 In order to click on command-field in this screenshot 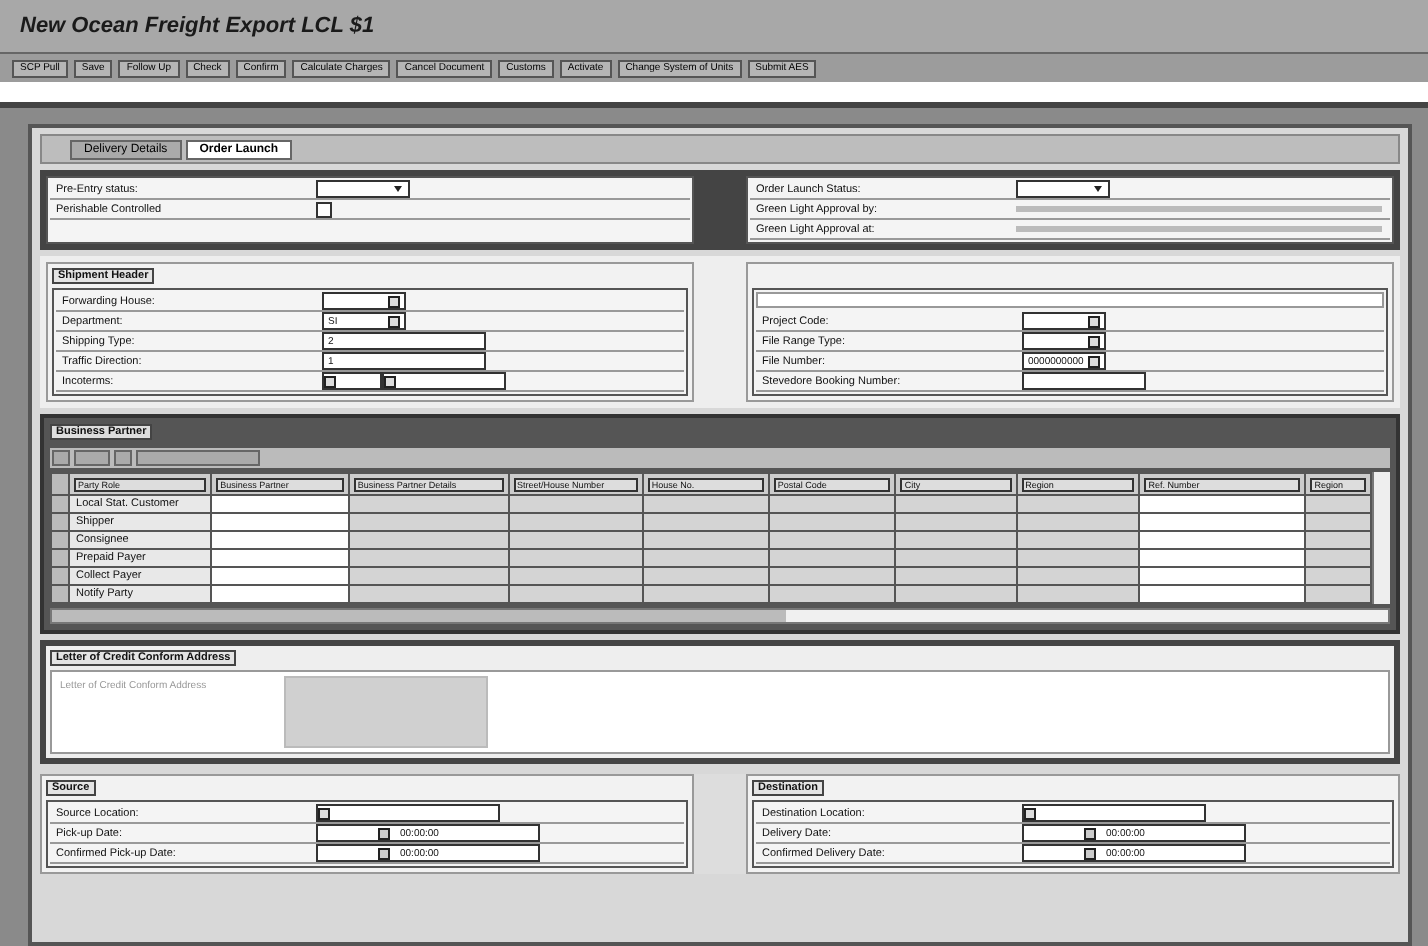, I will do `click(714, 95)`.